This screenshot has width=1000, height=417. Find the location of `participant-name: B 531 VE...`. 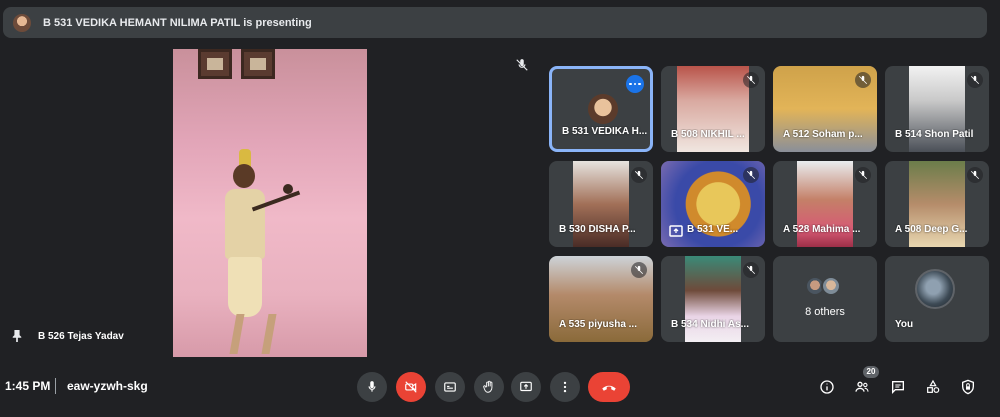

participant-name: B 531 VE... is located at coordinates (713, 229).